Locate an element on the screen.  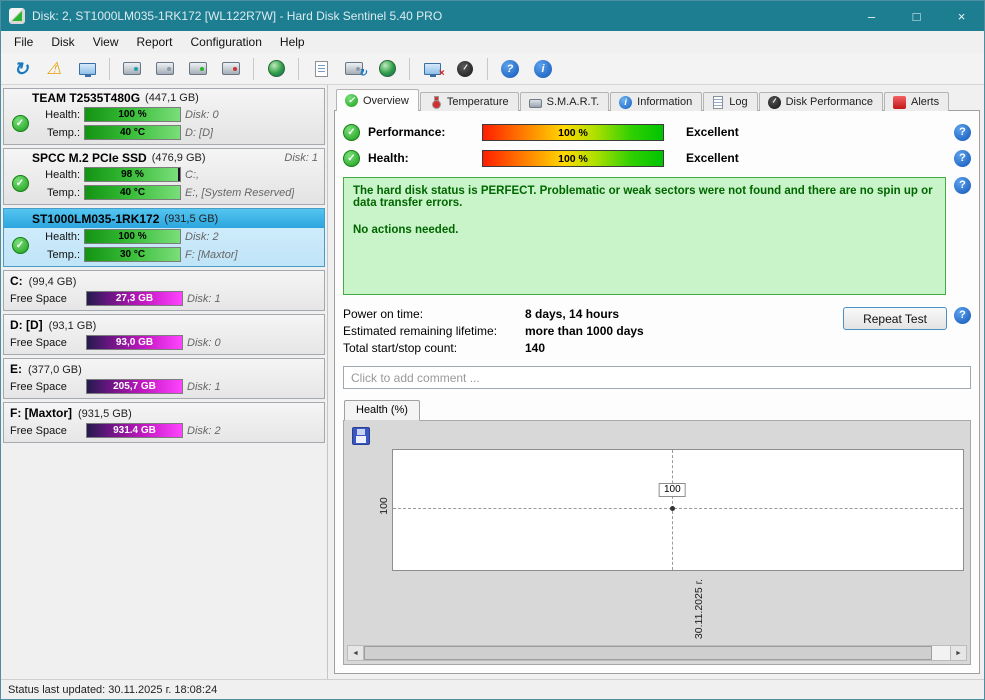
partition-name: C: is located at coordinates (16, 281).